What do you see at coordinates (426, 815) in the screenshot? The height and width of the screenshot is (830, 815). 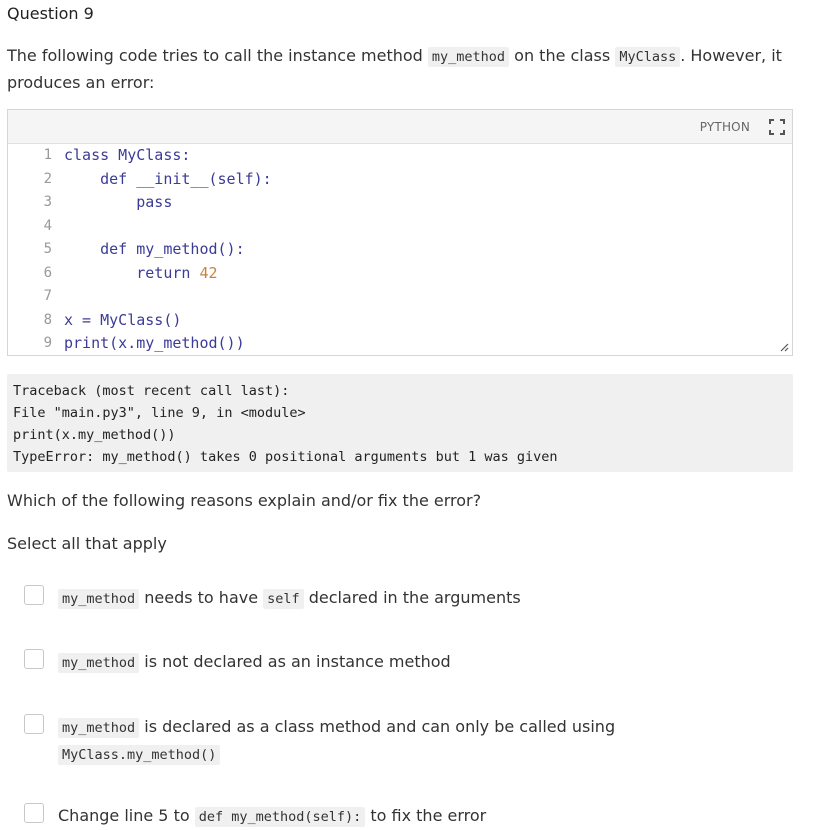 I see `option-text: to fix the error` at bounding box center [426, 815].